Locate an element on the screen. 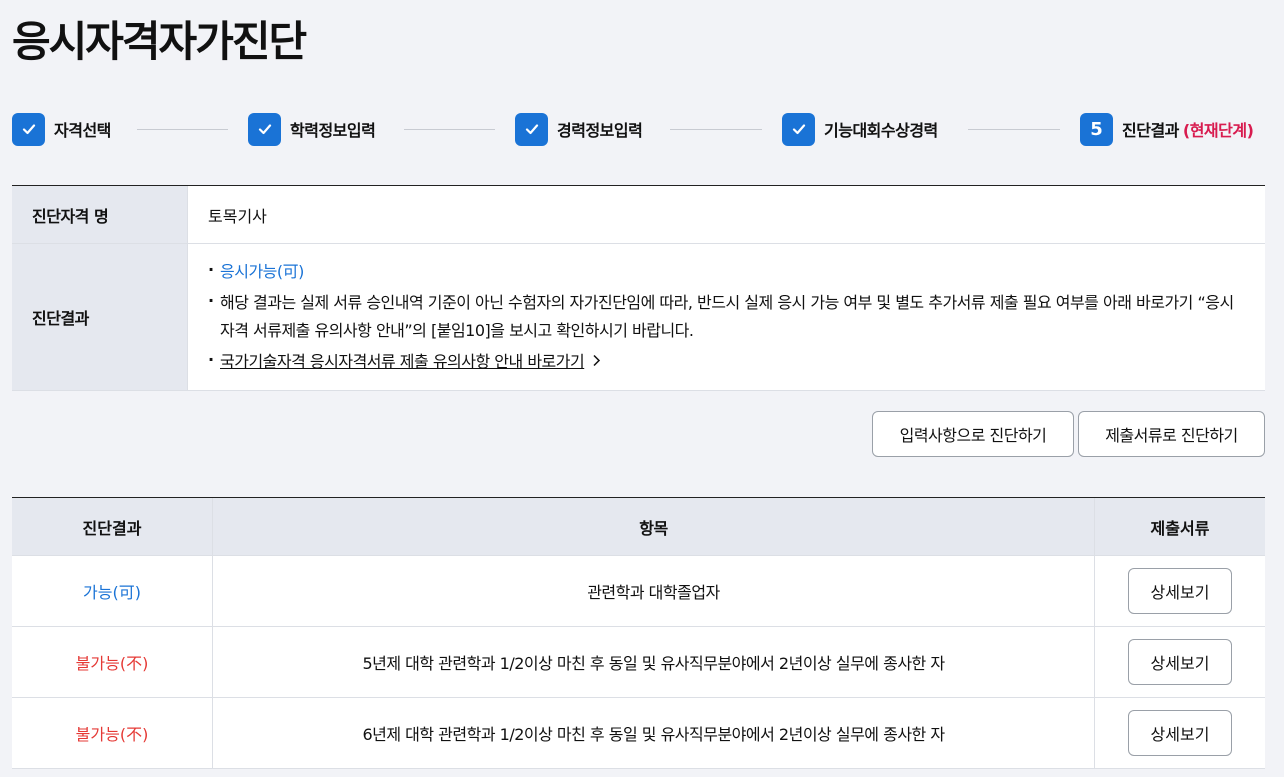 The image size is (1284, 777). step-4: 기능대회수상경력 is located at coordinates (860, 129).